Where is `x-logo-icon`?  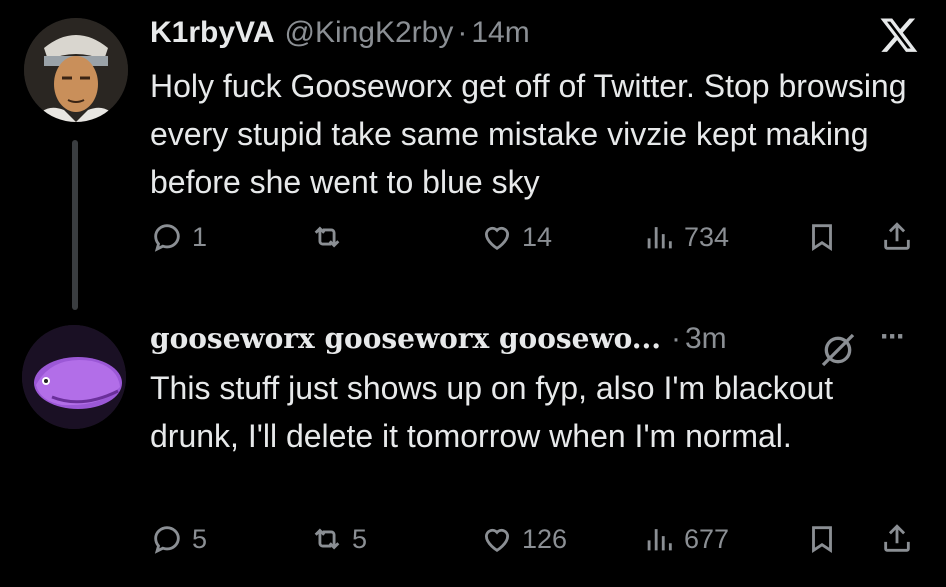
x-logo-icon is located at coordinates (898, 36).